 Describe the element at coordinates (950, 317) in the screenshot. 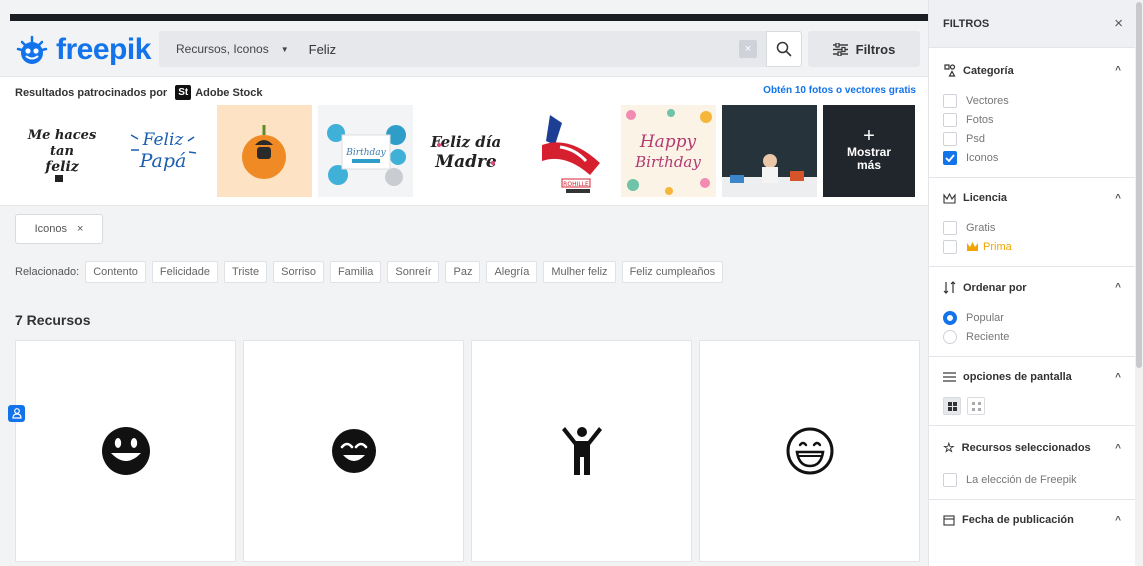

I see `radio-selected` at that location.